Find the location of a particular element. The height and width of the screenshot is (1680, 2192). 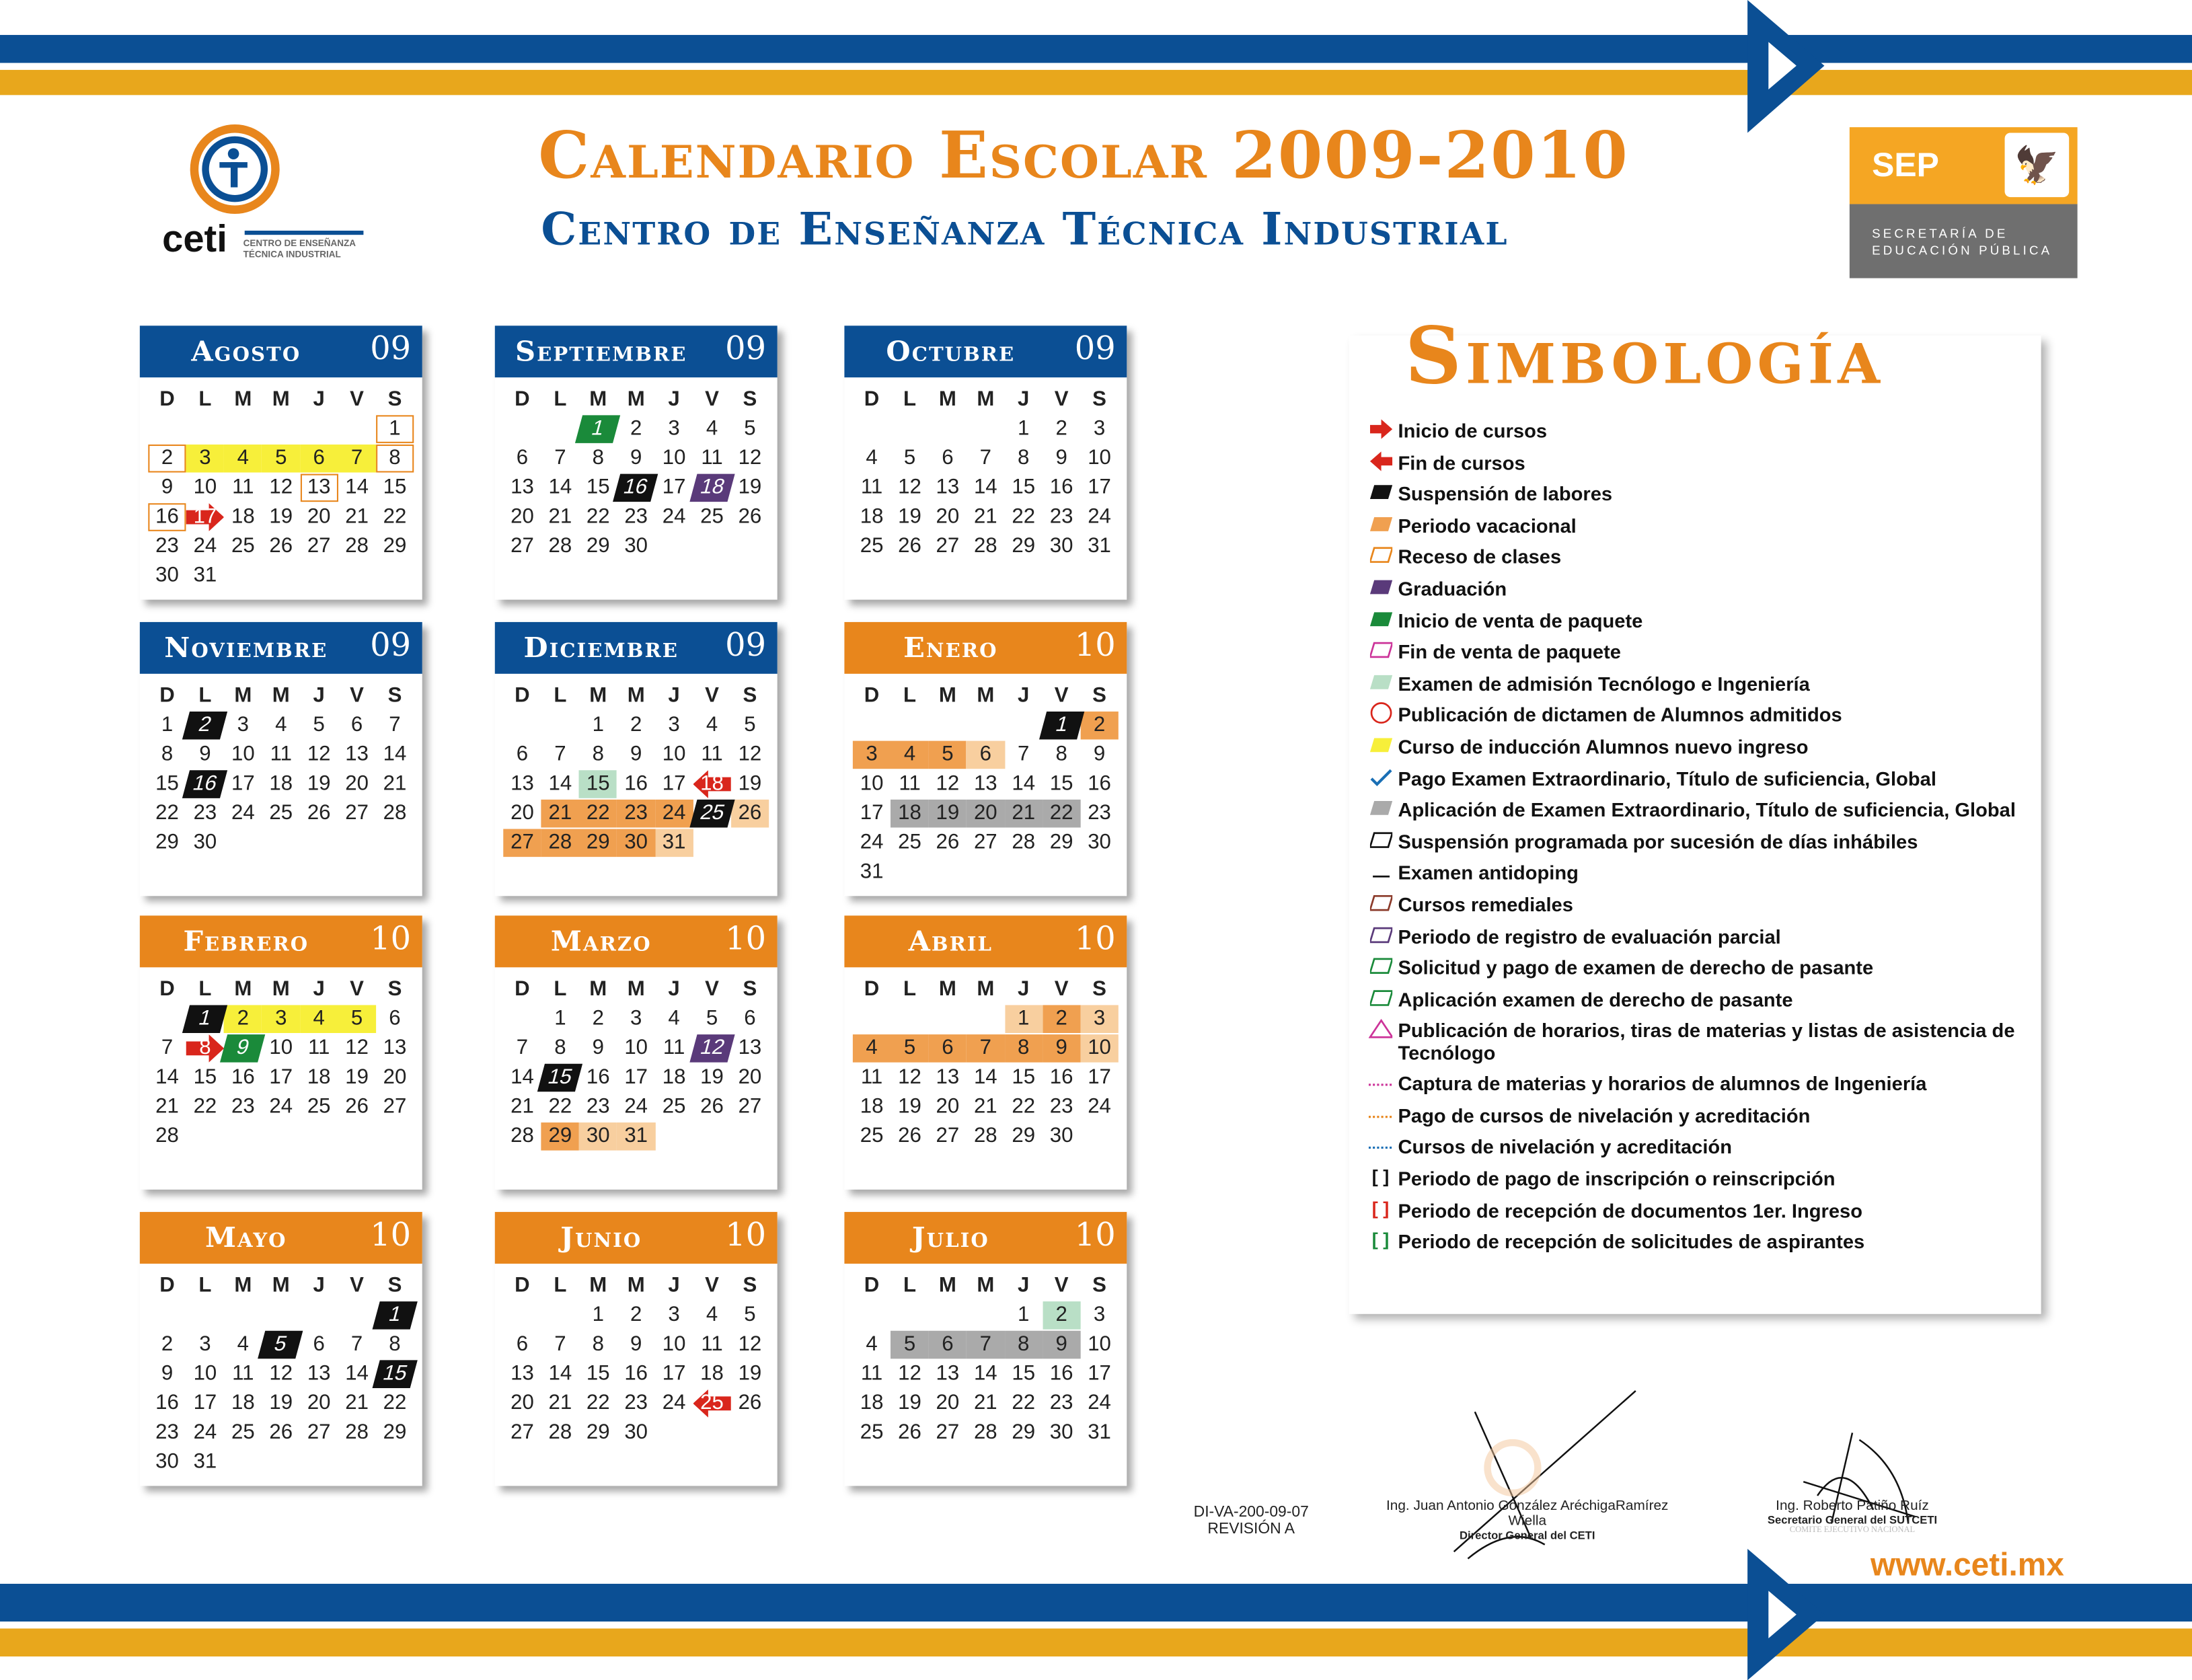

day-cell: 19 is located at coordinates (281, 516).